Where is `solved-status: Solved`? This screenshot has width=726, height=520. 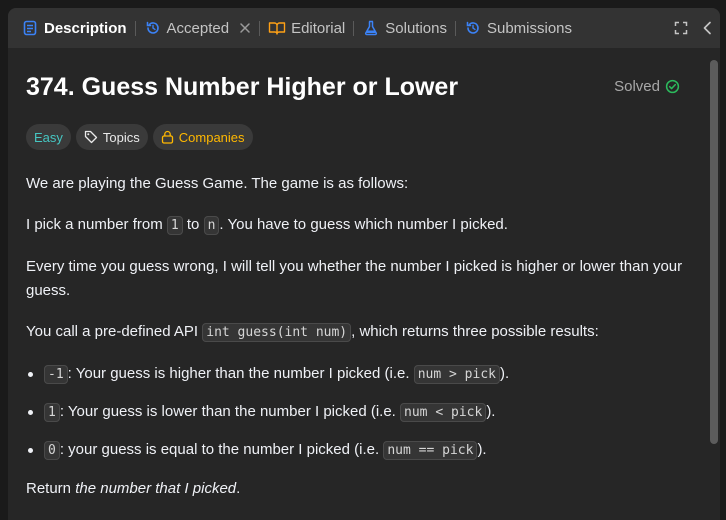 solved-status: Solved is located at coordinates (647, 86).